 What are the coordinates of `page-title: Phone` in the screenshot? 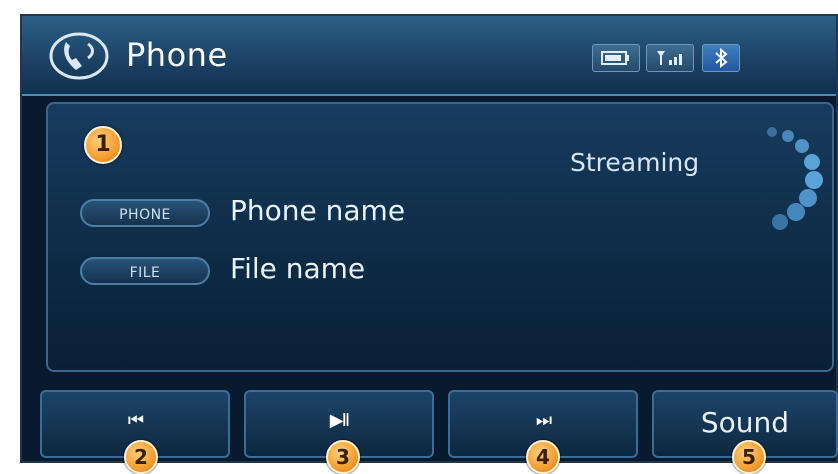 It's located at (177, 55).